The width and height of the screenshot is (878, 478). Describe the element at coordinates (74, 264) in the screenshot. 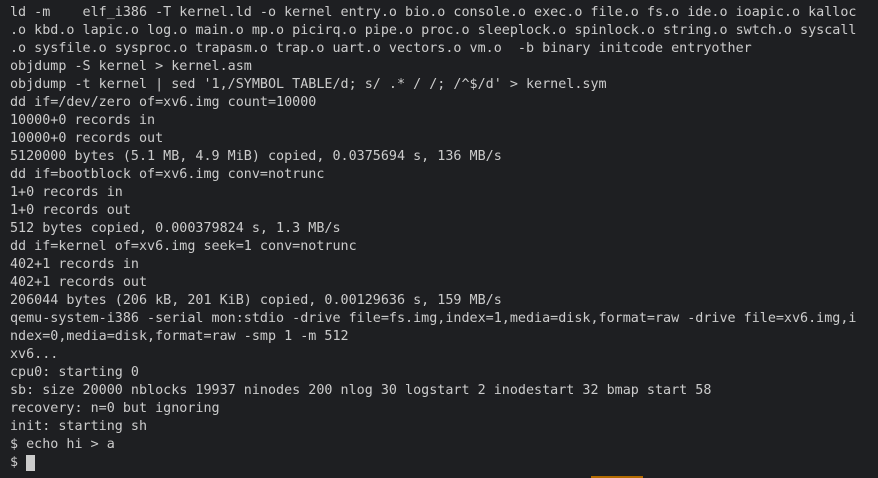

I see `terminal-line: 402+1 records in` at that location.